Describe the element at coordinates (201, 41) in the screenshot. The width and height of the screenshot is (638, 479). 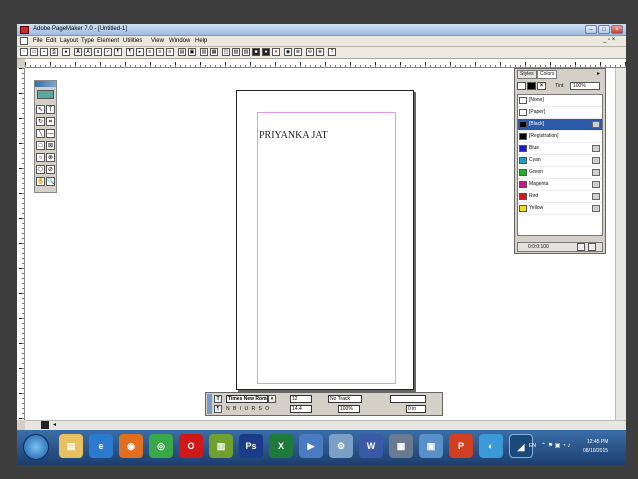
I see `menu-help: Help` at that location.